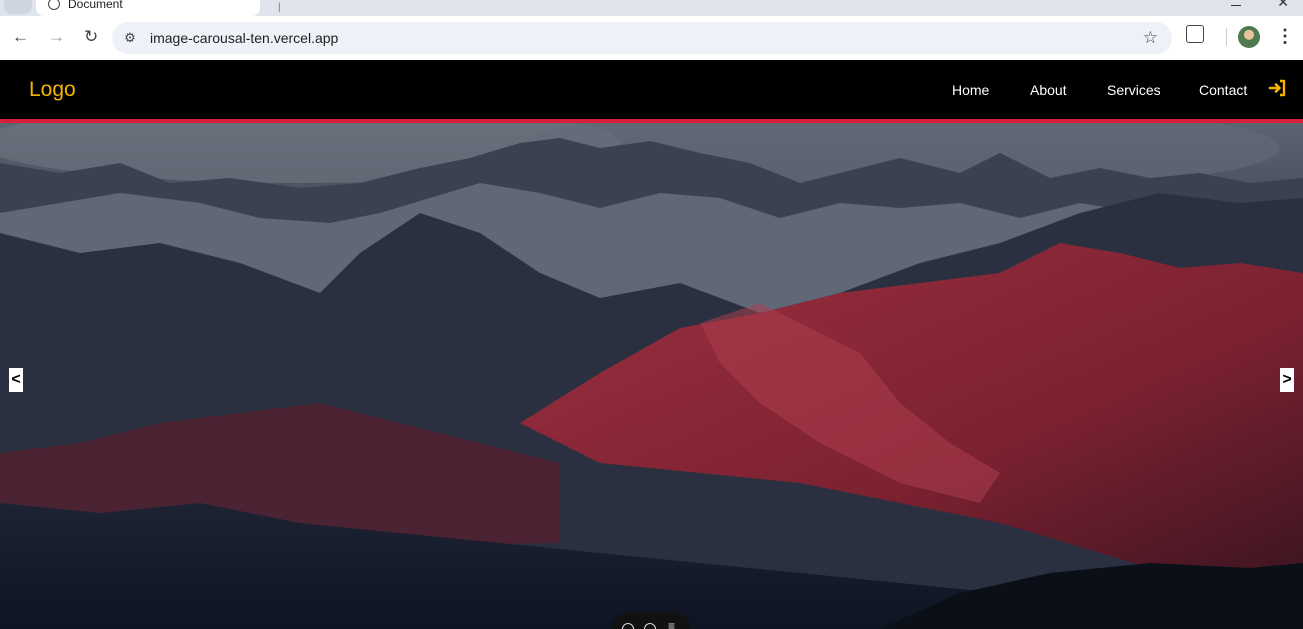  I want to click on nav-link-home: Home, so click(970, 90).